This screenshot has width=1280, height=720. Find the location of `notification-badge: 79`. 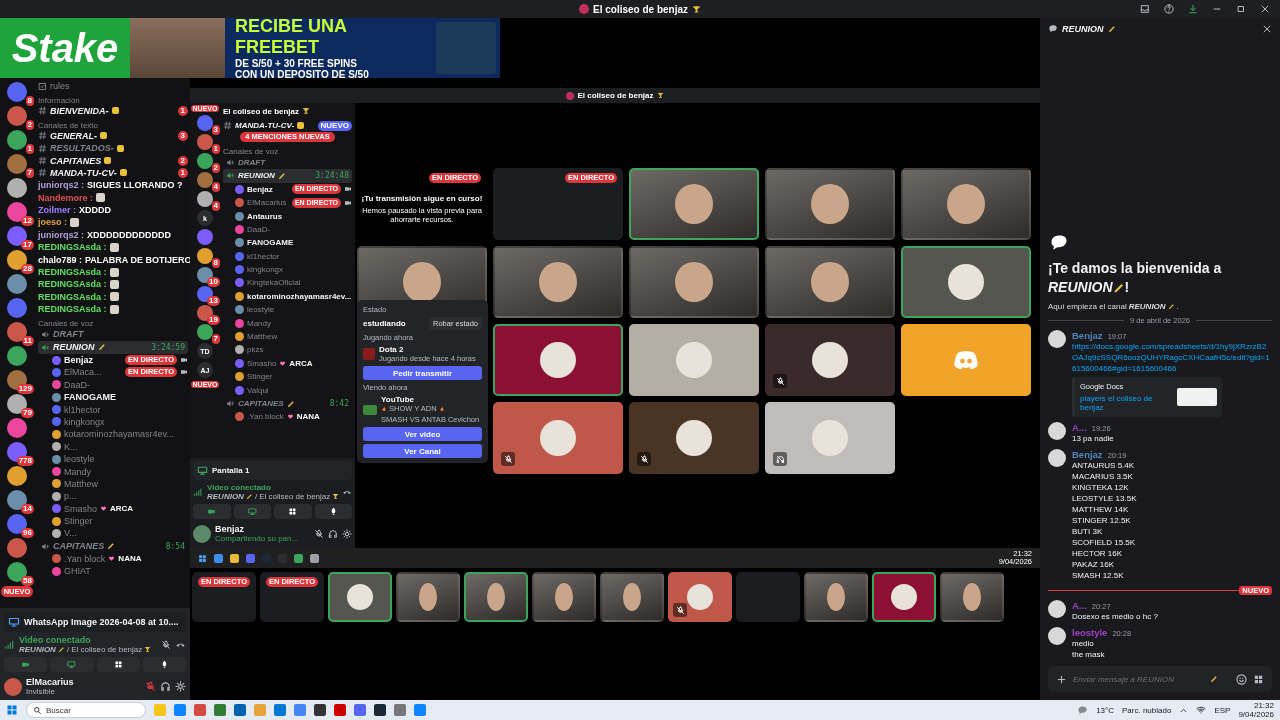

notification-badge: 79 is located at coordinates (27, 413).